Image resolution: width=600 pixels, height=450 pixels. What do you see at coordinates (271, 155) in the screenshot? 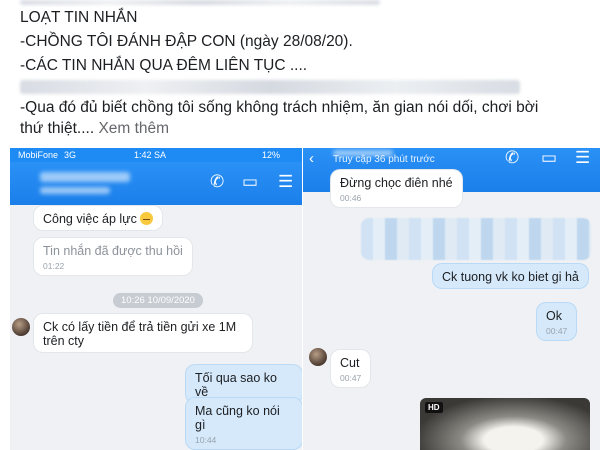
I see `battery-label: 12%` at bounding box center [271, 155].